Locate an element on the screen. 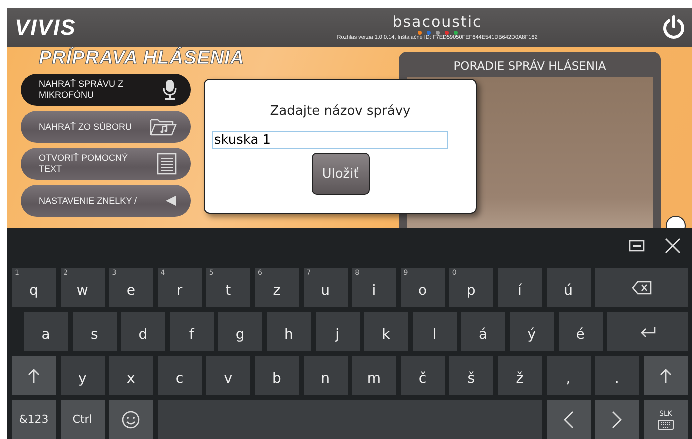 Image resolution: width=692 pixels, height=439 pixels. panel-title: PORADIE SPRÁV HLÁSENIA is located at coordinates (530, 66).